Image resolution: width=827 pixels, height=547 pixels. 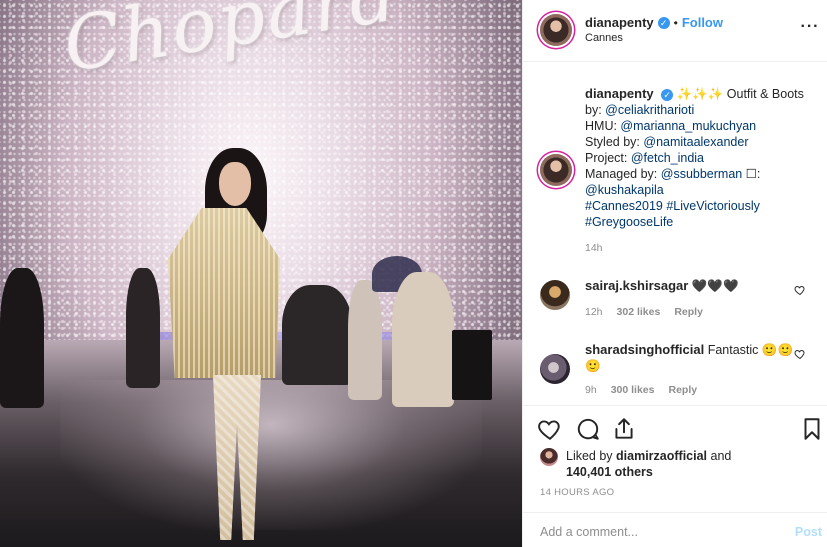 I want to click on liker-avatar, so click(x=549, y=457).